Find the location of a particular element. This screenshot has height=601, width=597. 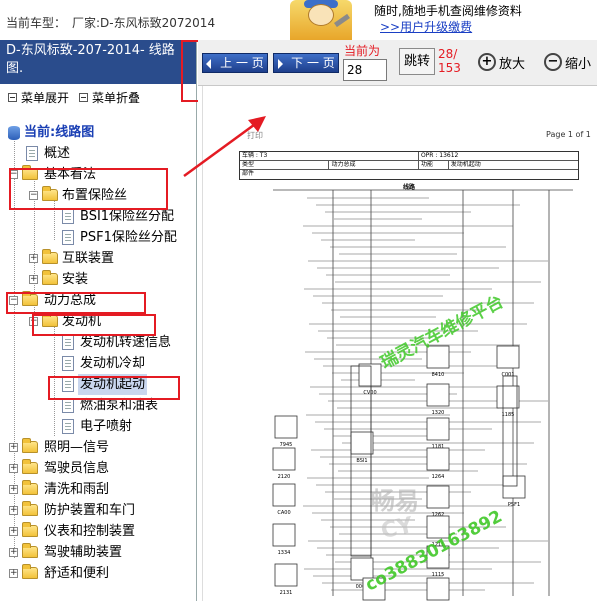

tree-item-label: 清洗和雨刮 is located at coordinates (77, 489).